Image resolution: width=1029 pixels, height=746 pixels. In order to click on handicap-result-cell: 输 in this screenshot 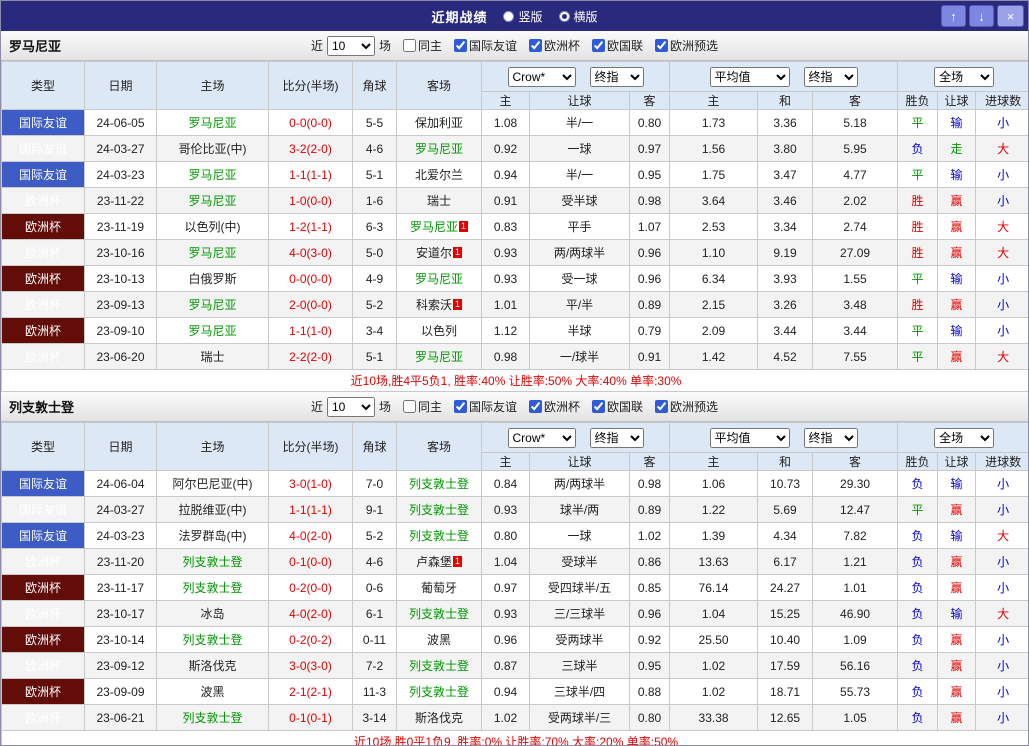, I will do `click(957, 122)`.